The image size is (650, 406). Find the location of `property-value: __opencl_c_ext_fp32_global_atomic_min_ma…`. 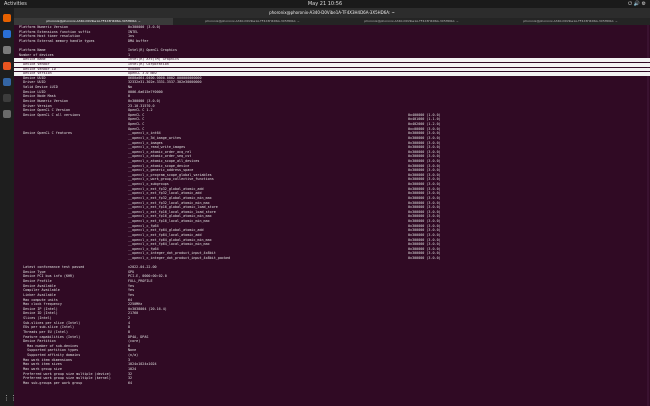

property-value: __opencl_c_ext_fp32_global_atomic_min_ma… is located at coordinates (170, 197).